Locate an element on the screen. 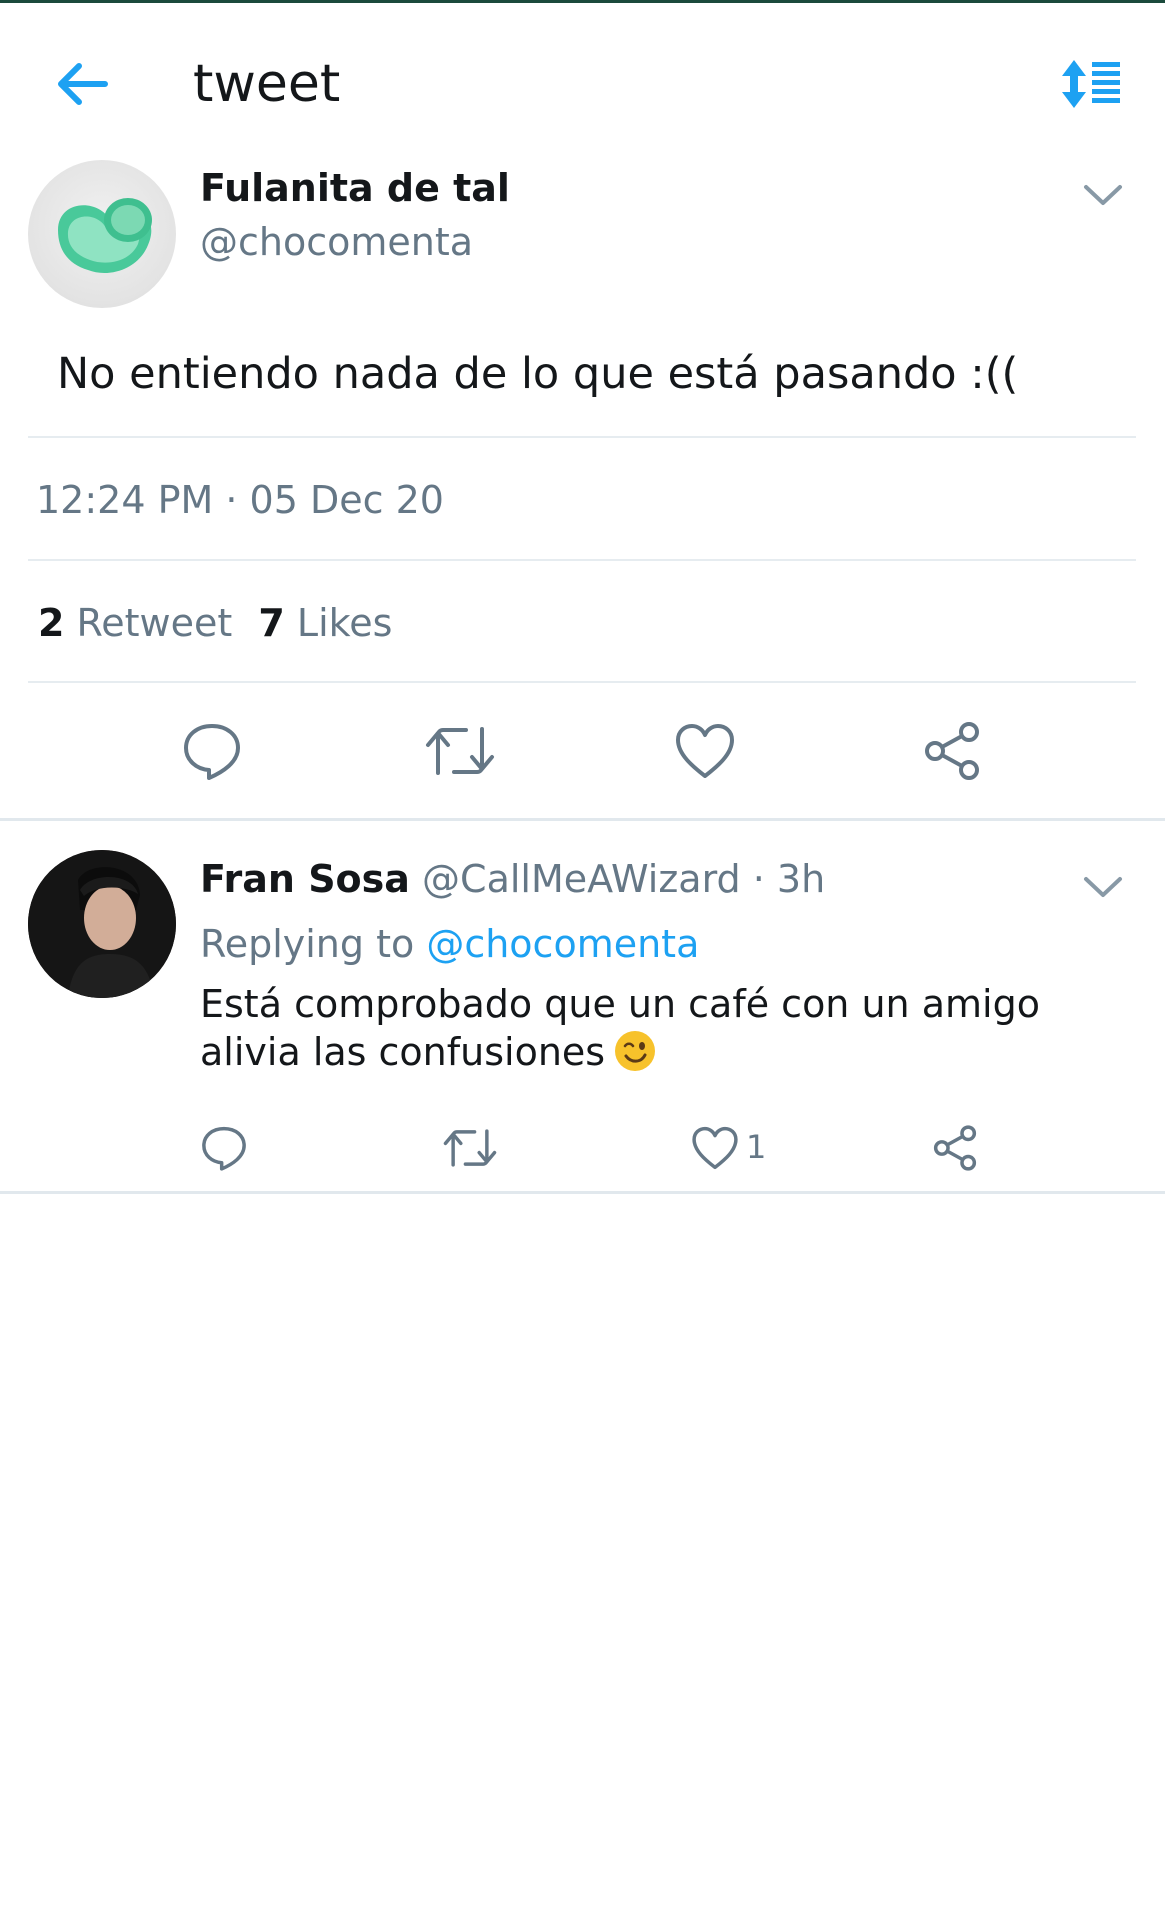 This screenshot has width=1165, height=1920. sort-list-icon is located at coordinates (1091, 84).